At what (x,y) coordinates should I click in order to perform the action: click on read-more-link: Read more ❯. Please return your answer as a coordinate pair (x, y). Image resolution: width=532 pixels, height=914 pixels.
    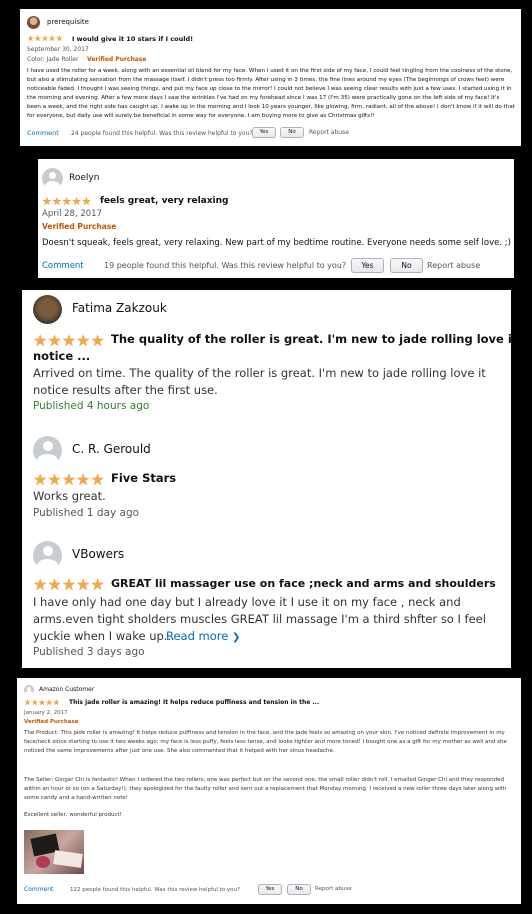
    Looking at the image, I should click on (203, 636).